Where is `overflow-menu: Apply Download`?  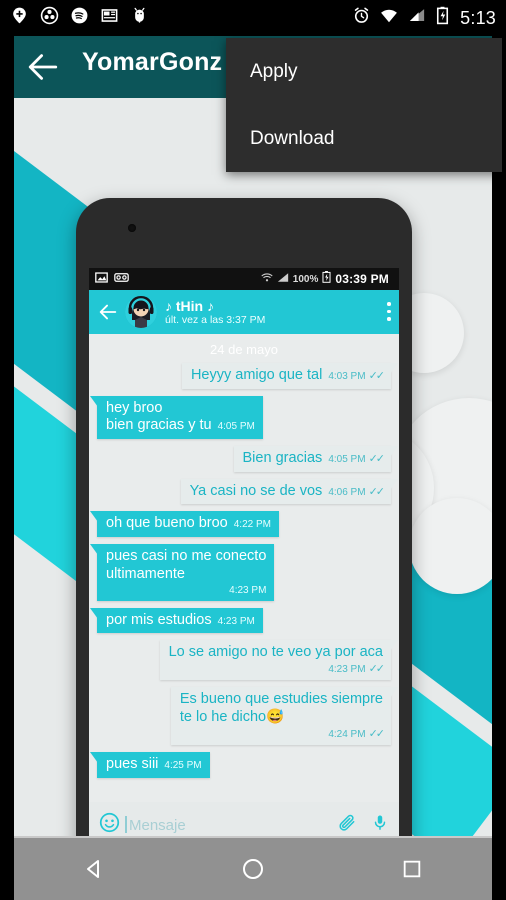
overflow-menu: Apply Download is located at coordinates (364, 105).